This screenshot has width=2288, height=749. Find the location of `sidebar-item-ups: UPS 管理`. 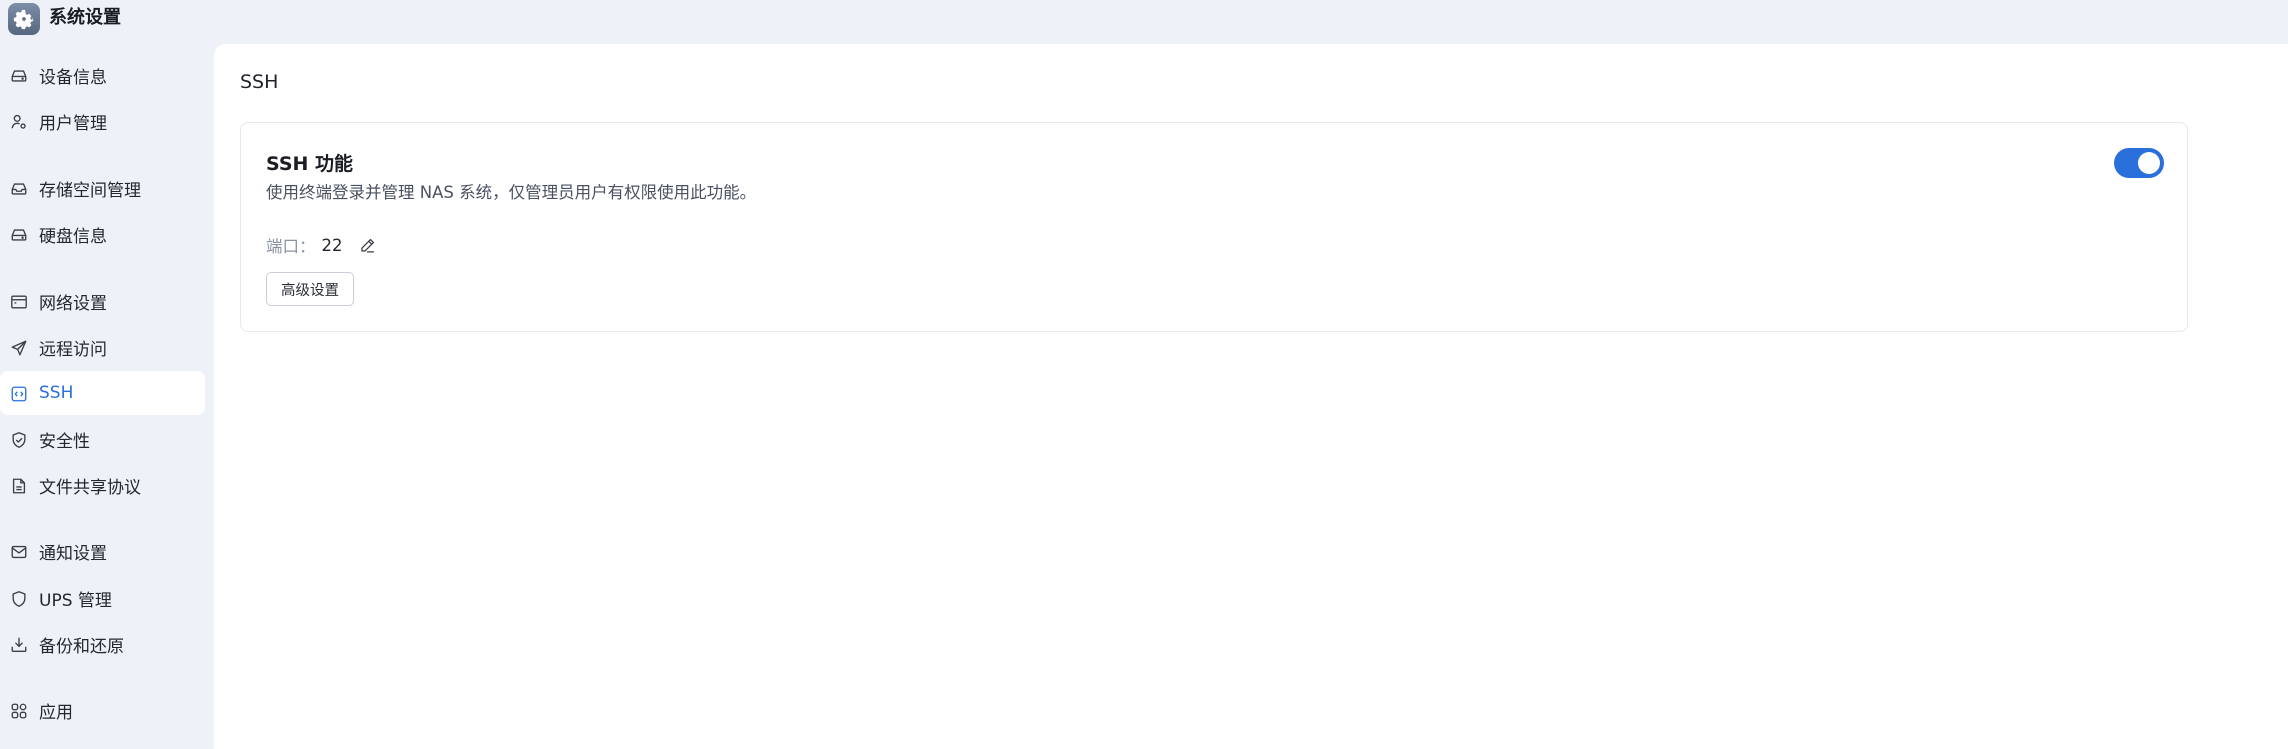

sidebar-item-ups: UPS 管理 is located at coordinates (102, 598).